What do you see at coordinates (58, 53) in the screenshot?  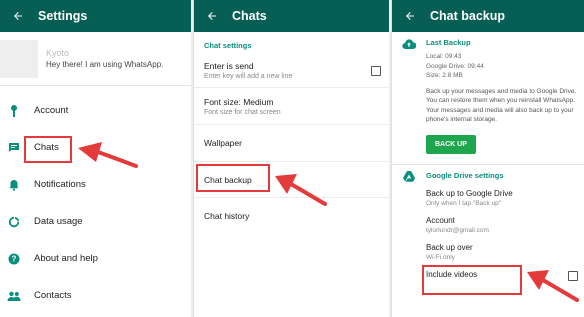 I see `profile-name: Kyoto` at bounding box center [58, 53].